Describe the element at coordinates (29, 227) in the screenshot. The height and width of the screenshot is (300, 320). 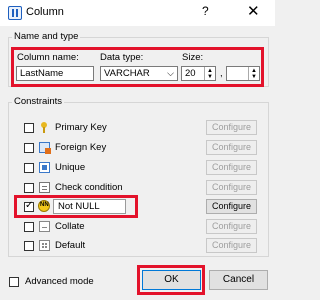
I see `collate-checkbox` at that location.